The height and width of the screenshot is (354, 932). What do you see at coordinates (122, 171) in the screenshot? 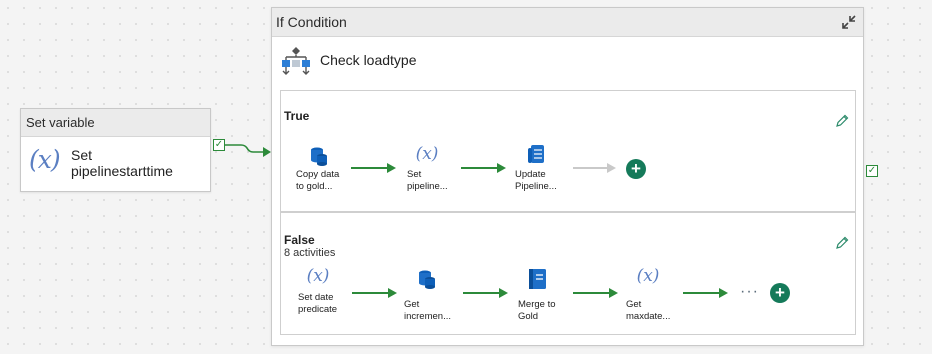
I see `set-variable-label-line2: pipelinestarttime` at bounding box center [122, 171].